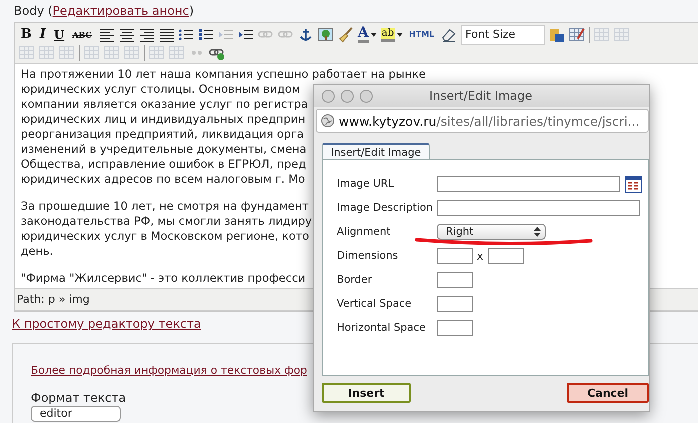 This screenshot has height=423, width=698. What do you see at coordinates (26, 35) in the screenshot?
I see `bold-button: B` at bounding box center [26, 35].